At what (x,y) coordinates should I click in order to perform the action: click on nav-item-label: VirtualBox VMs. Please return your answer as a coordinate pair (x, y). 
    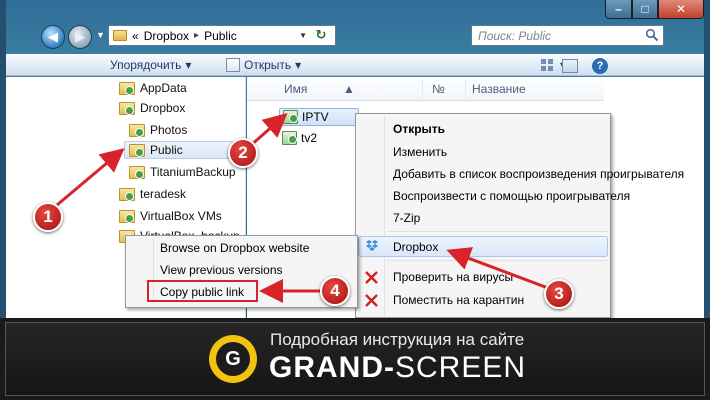
    Looking at the image, I should click on (181, 216).